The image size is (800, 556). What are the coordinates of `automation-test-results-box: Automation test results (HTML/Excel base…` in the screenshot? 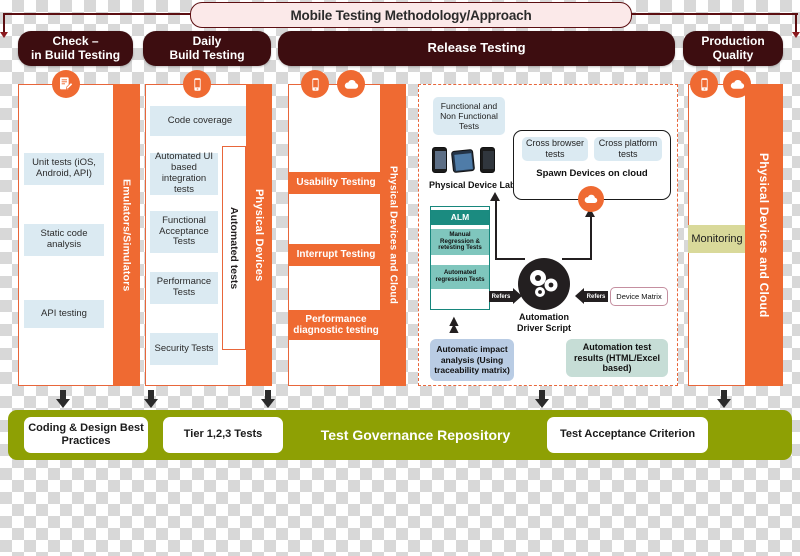 It's located at (617, 358).